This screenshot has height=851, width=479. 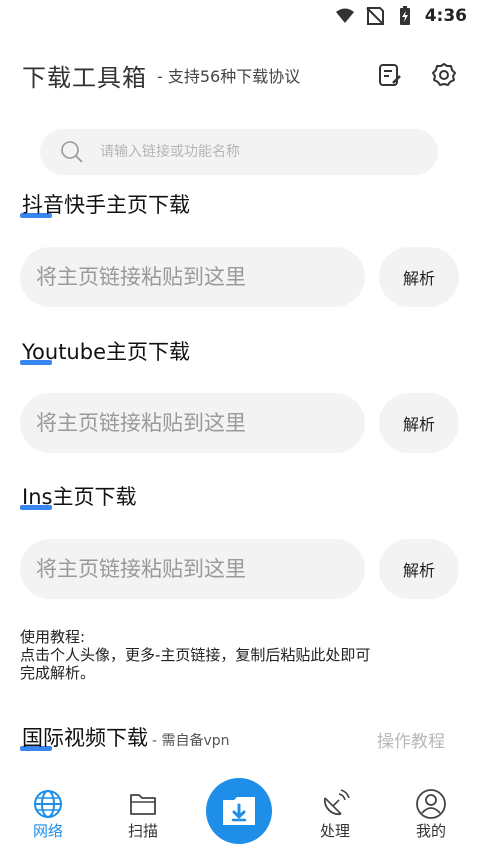 I want to click on nav-item-mine: 我的, so click(x=431, y=814).